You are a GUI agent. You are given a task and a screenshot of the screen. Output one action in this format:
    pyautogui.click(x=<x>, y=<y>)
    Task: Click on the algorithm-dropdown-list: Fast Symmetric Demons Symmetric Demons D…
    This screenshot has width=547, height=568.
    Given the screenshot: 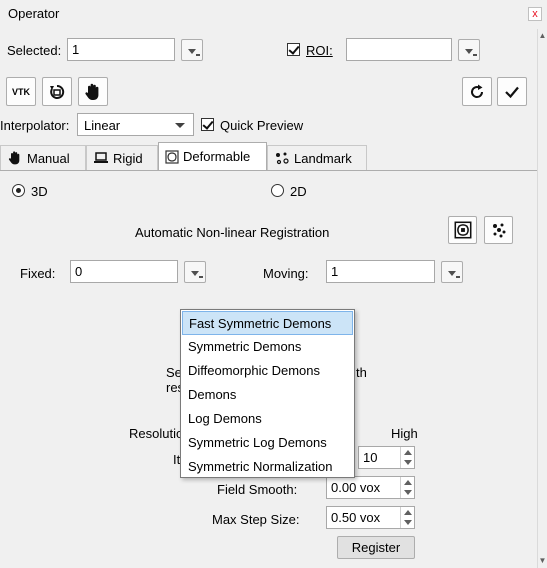 What is the action you would take?
    pyautogui.click(x=267, y=393)
    